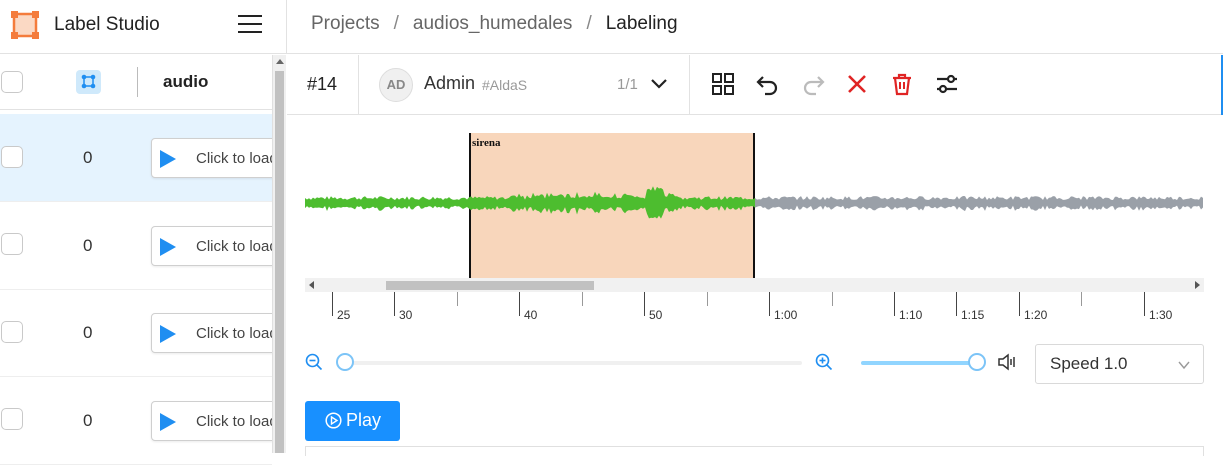 The width and height of the screenshot is (1223, 465). What do you see at coordinates (531, 315) in the screenshot?
I see `timeline-label: 40` at bounding box center [531, 315].